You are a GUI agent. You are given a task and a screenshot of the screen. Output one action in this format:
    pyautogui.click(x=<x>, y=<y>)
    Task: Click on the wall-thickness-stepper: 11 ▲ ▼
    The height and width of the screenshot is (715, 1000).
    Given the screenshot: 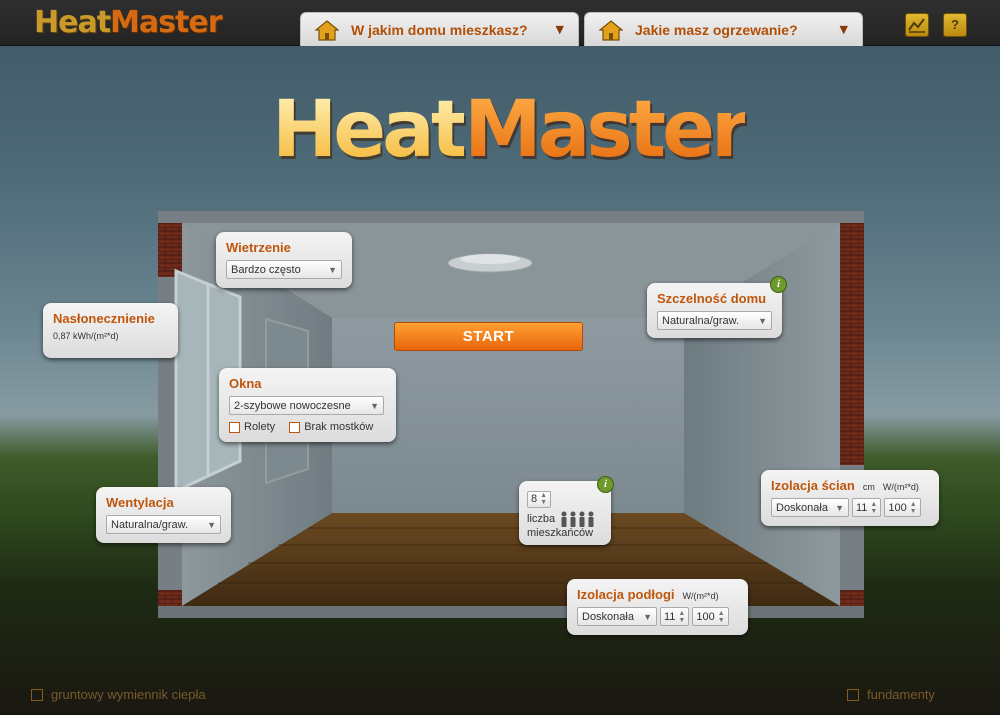 What is the action you would take?
    pyautogui.click(x=867, y=507)
    